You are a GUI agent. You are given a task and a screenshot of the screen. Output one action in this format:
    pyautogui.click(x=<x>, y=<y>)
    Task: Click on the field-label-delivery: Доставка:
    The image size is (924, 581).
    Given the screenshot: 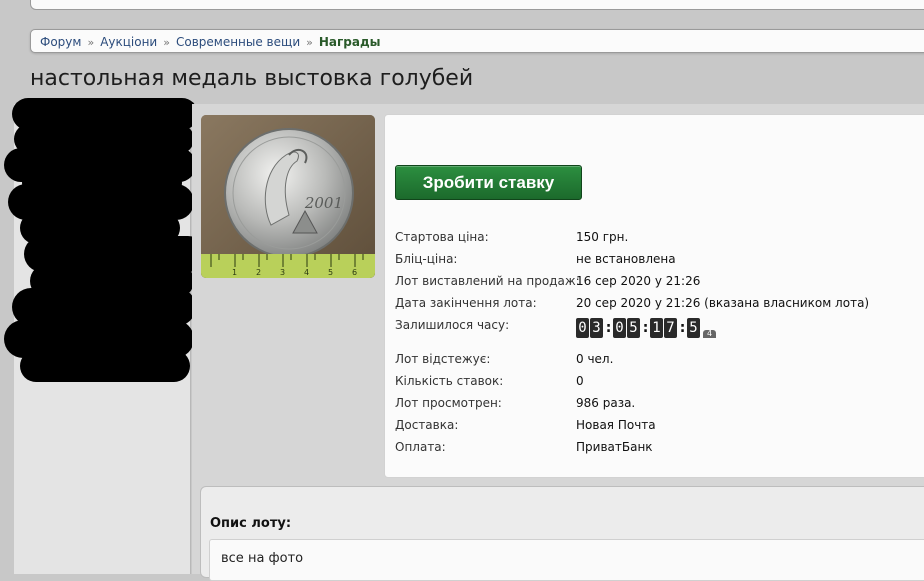 What is the action you would take?
    pyautogui.click(x=427, y=425)
    